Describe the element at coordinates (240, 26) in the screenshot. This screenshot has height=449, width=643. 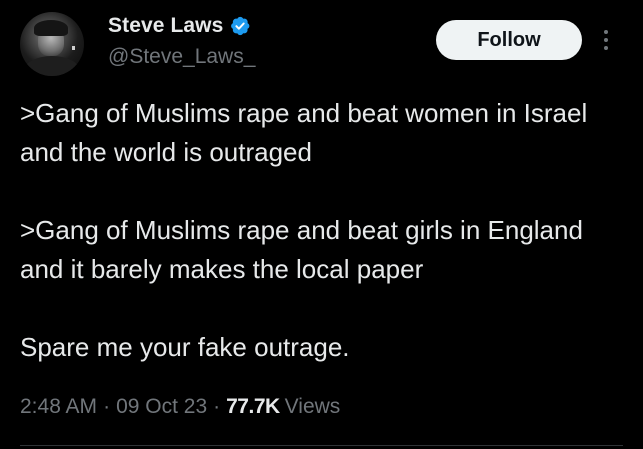
I see `verified-badge-icon` at that location.